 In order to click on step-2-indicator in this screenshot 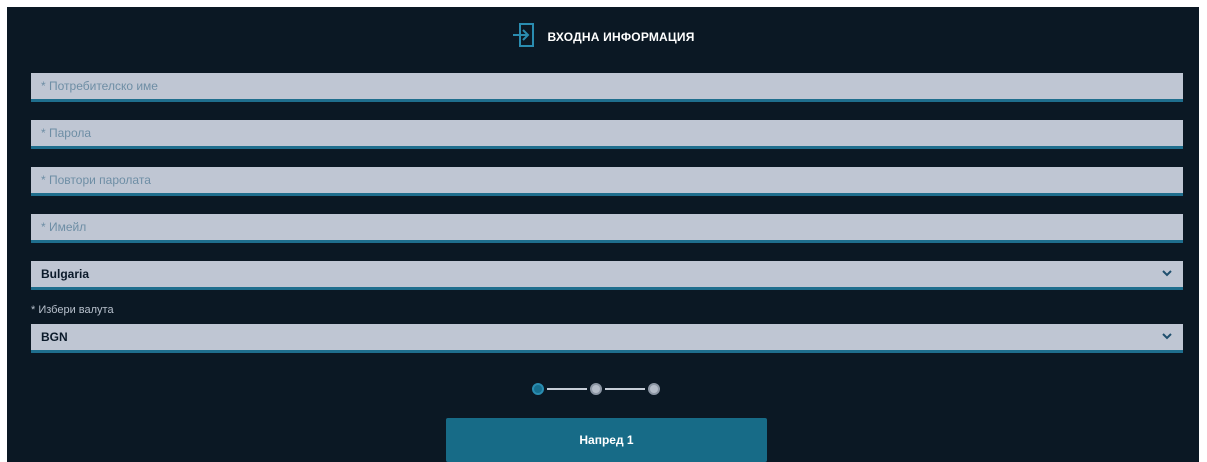, I will do `click(596, 389)`.